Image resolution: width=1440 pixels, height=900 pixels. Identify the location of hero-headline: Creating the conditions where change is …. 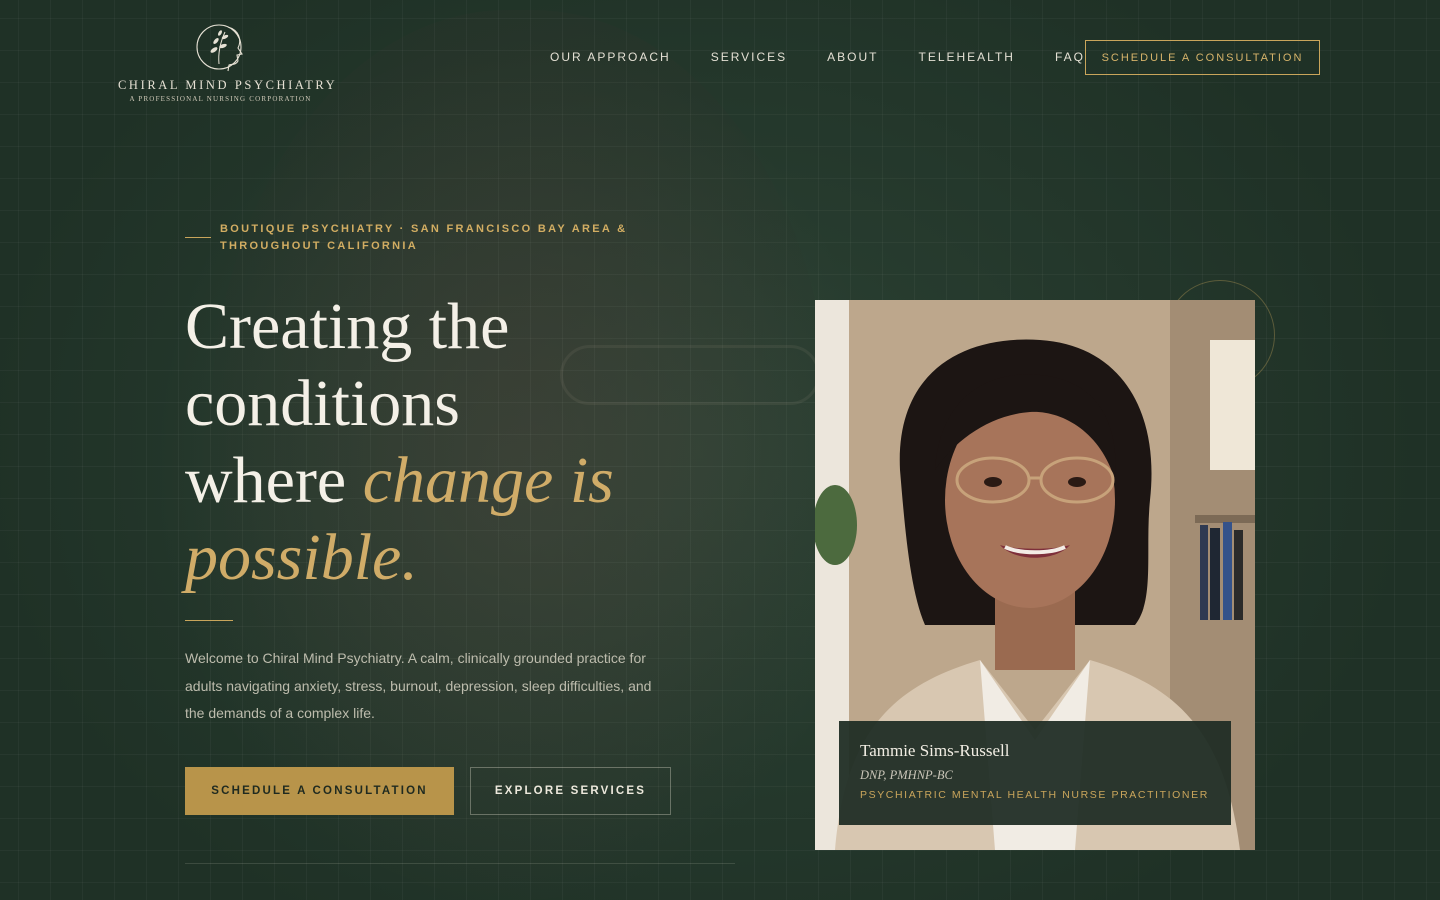
(465, 442).